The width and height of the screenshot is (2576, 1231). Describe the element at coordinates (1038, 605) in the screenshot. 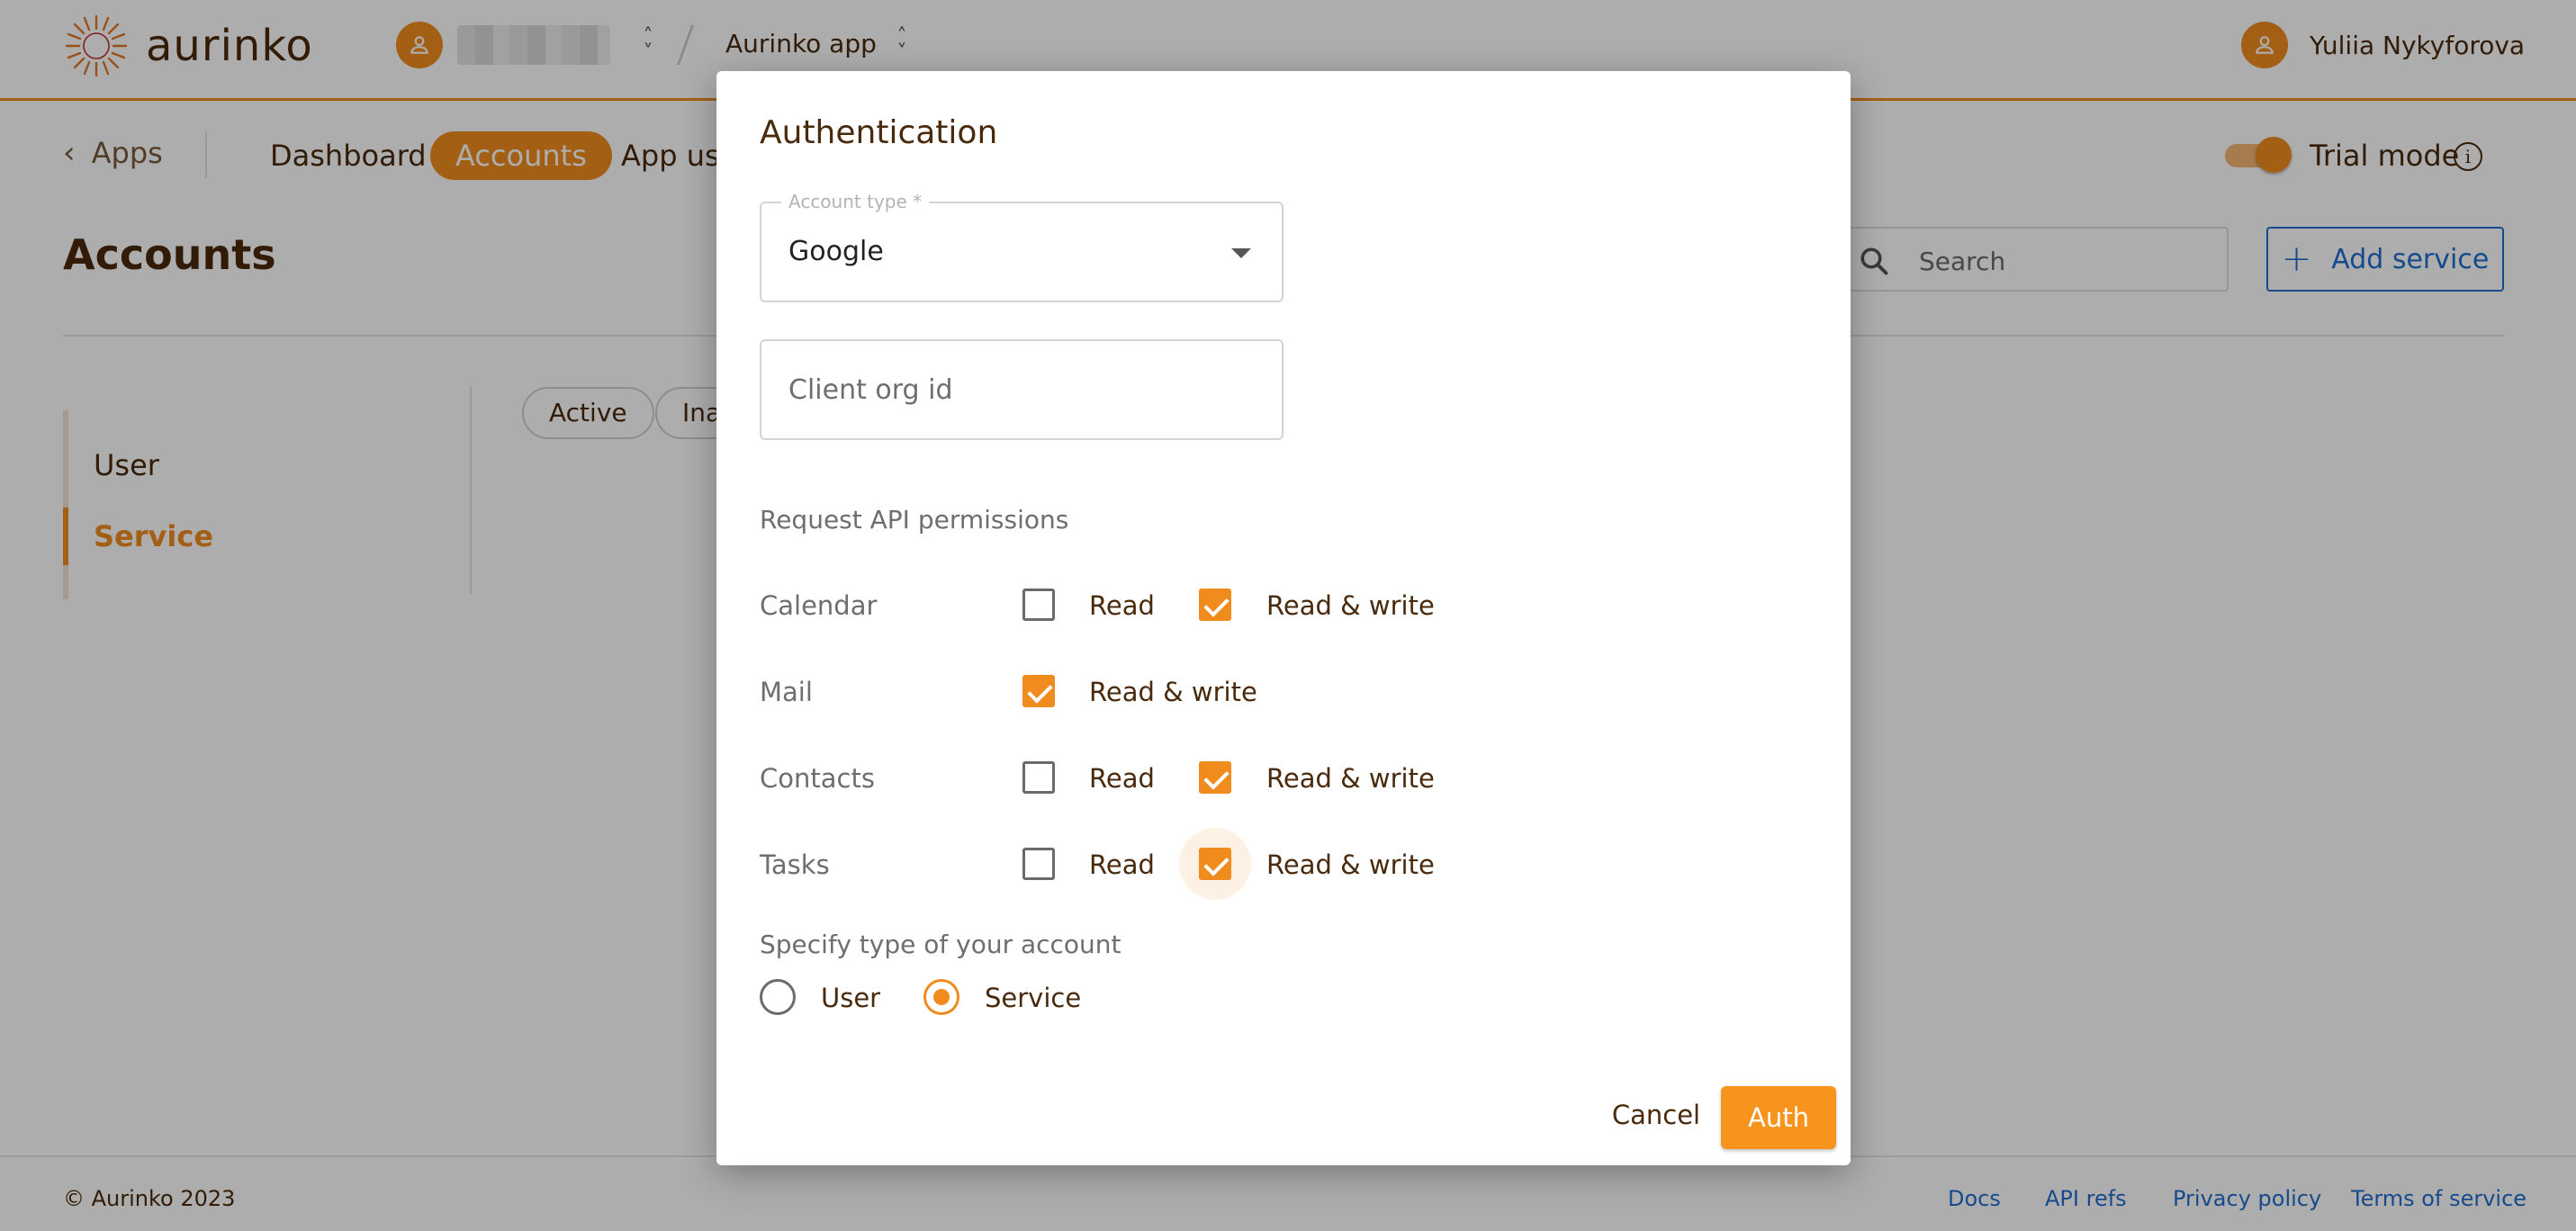

I see `calendar-read-checkbox` at that location.